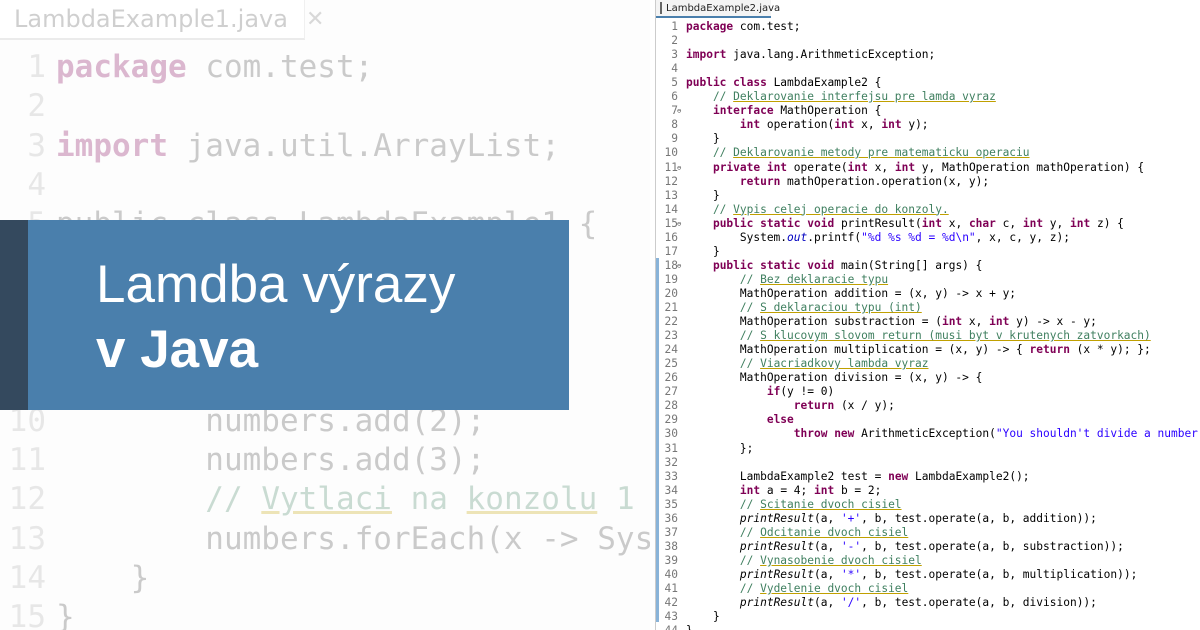 This screenshot has height=630, width=1200. Describe the element at coordinates (750, 167) in the screenshot. I see `code-token: private int` at that location.